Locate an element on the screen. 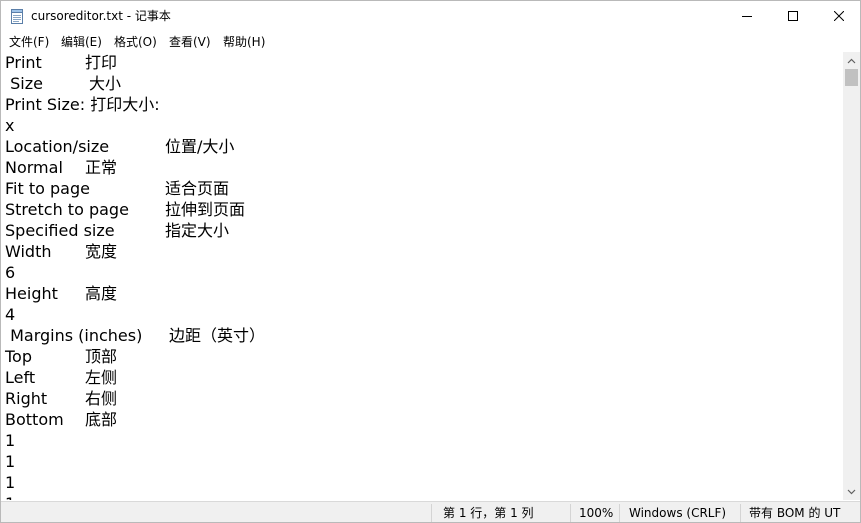 This screenshot has height=523, width=861. line-text: Print is located at coordinates (23, 62).